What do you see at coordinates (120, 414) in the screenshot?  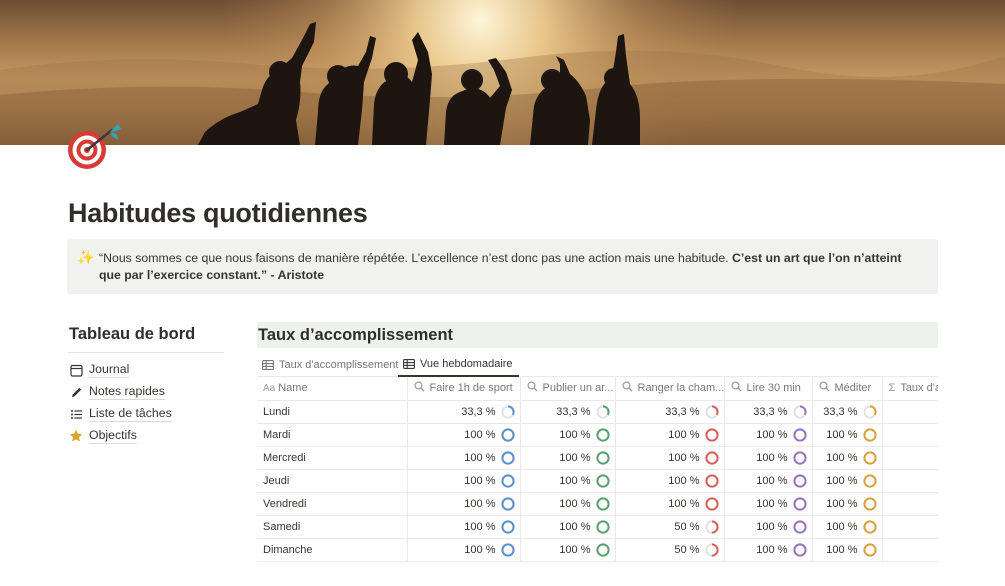 I see `sidebar-item-liste-de-taches: Liste de tâches` at bounding box center [120, 414].